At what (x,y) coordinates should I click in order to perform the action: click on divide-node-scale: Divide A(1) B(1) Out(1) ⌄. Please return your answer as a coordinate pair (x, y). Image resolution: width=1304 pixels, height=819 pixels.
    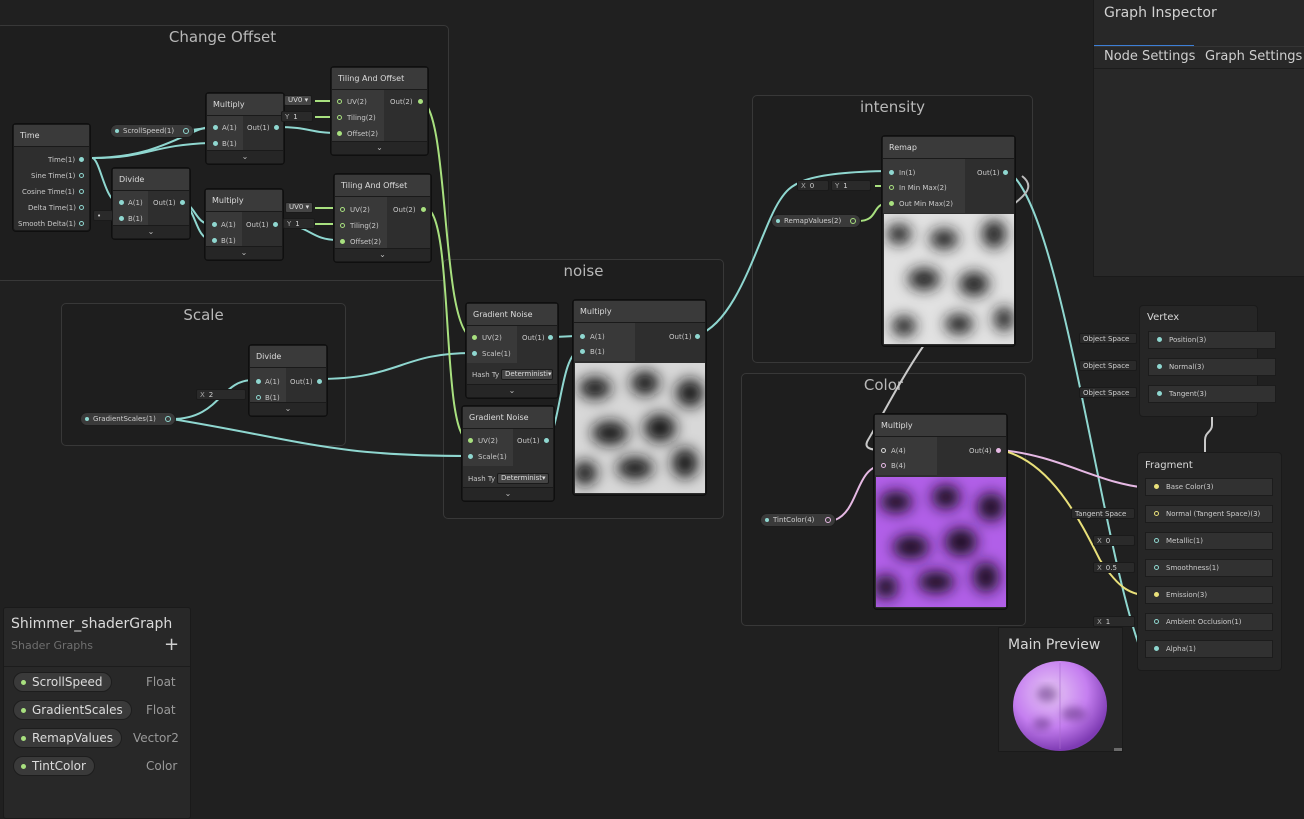
    Looking at the image, I should click on (288, 380).